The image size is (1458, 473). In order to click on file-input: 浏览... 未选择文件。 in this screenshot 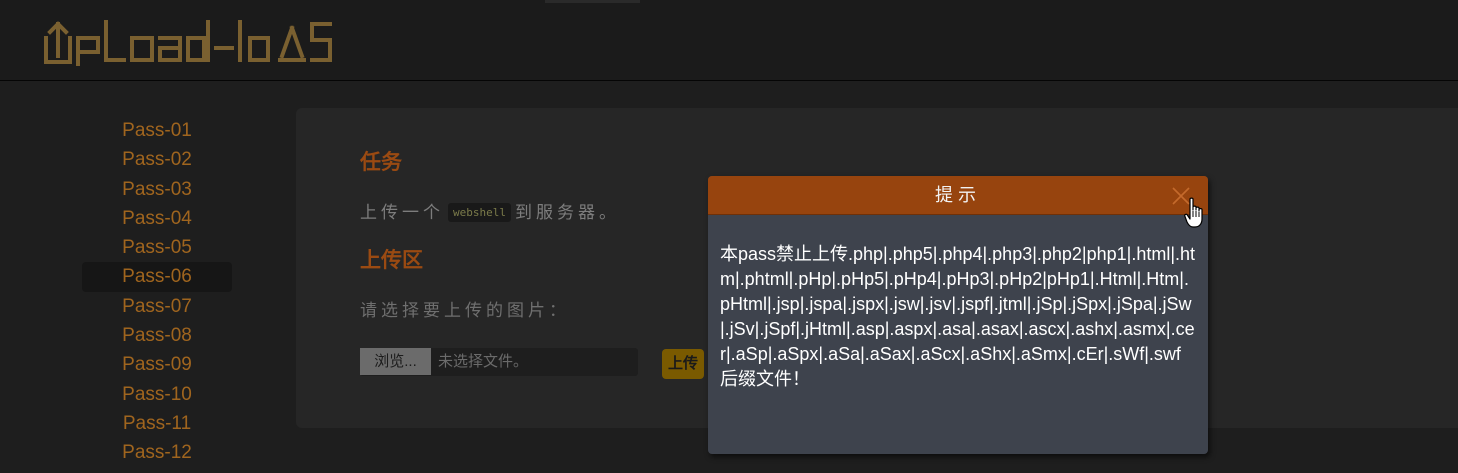, I will do `click(499, 362)`.